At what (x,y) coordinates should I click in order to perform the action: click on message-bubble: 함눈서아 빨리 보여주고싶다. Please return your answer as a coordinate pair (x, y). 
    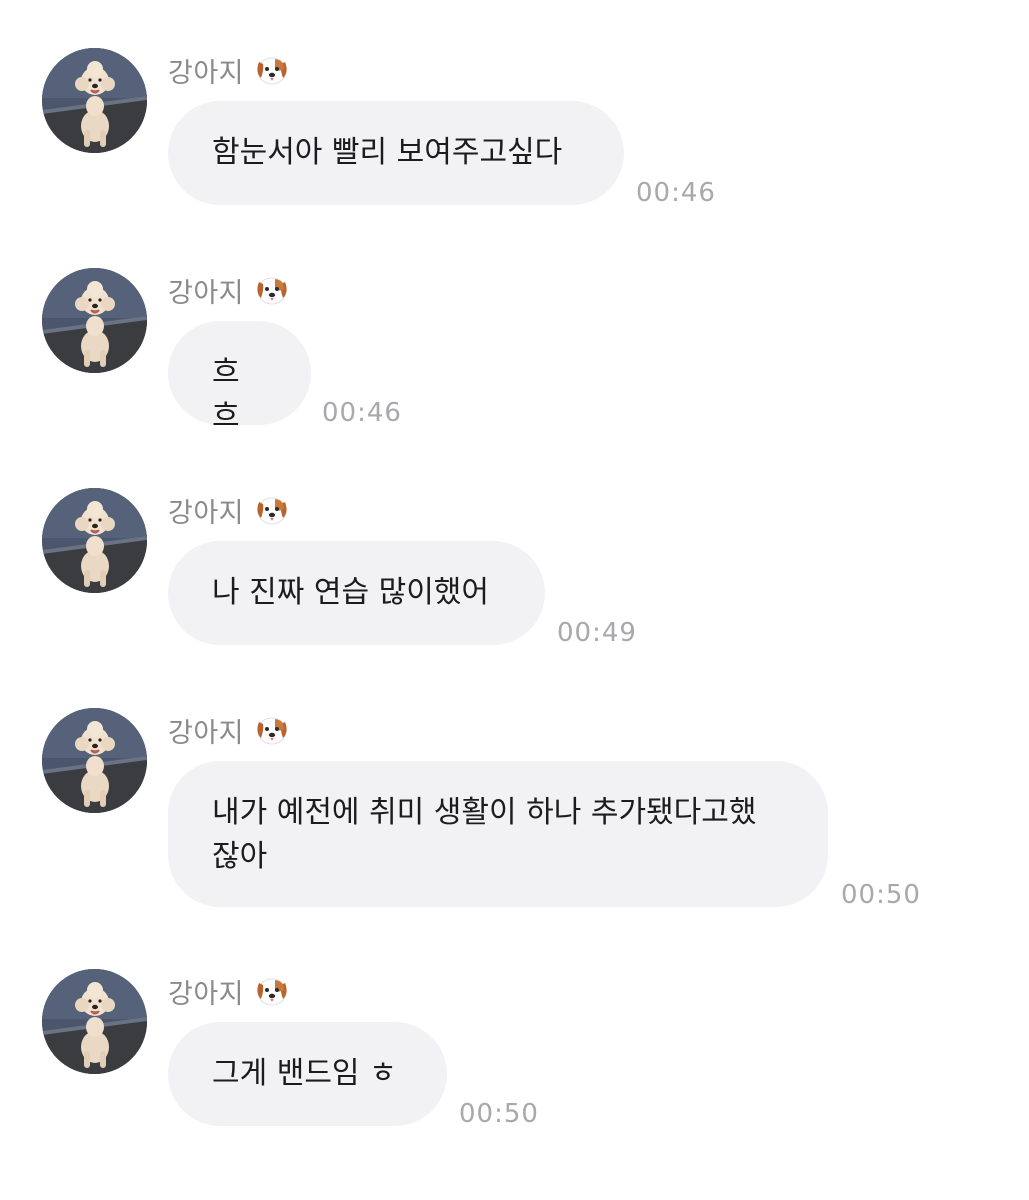
    Looking at the image, I should click on (396, 153).